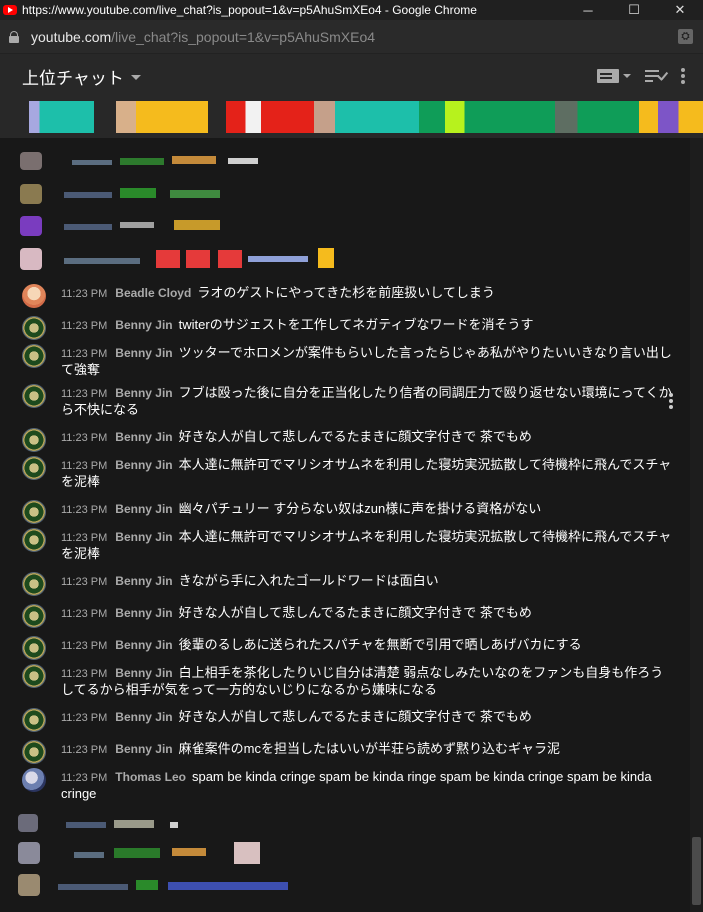  I want to click on chat-header: 上位チャット, so click(351, 76).